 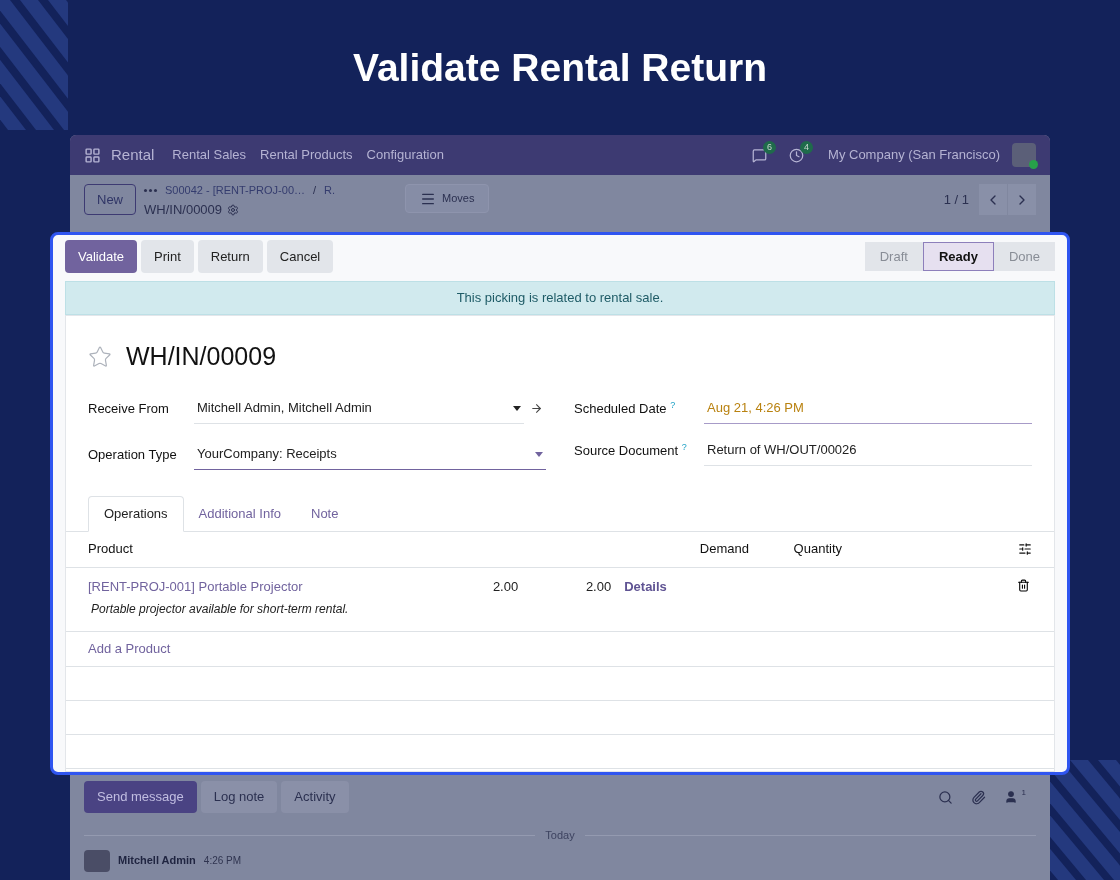 What do you see at coordinates (183, 210) in the screenshot?
I see `record-name: WH/IN/00009` at bounding box center [183, 210].